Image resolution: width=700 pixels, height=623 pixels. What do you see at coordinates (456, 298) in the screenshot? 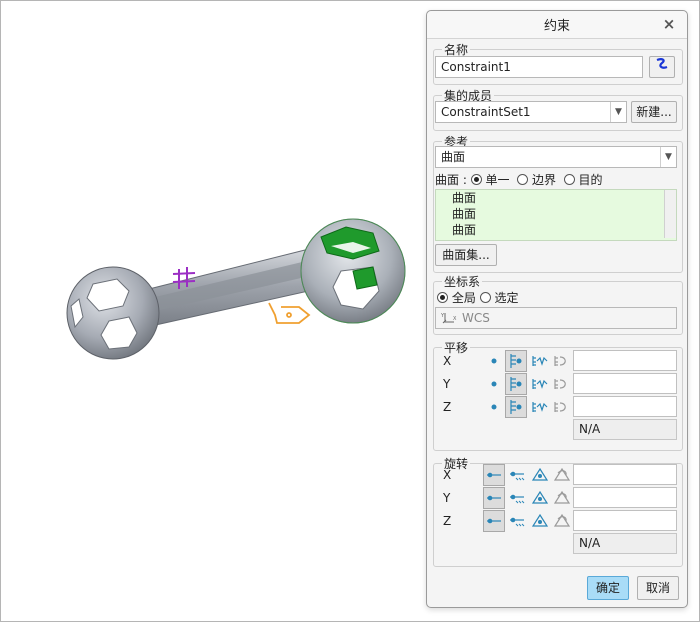
I see `csys-global: 全局` at bounding box center [456, 298].